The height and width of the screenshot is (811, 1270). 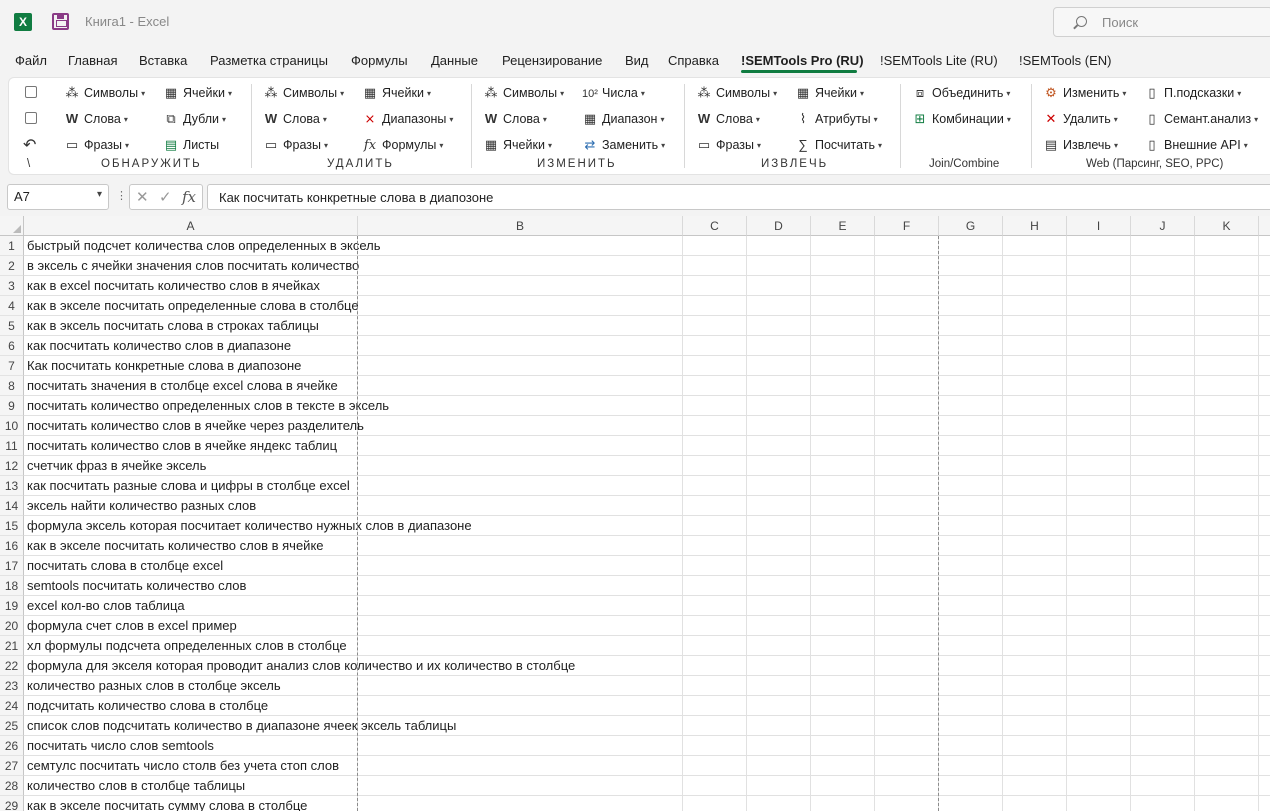 I want to click on row-header: 14, so click(x=12, y=506).